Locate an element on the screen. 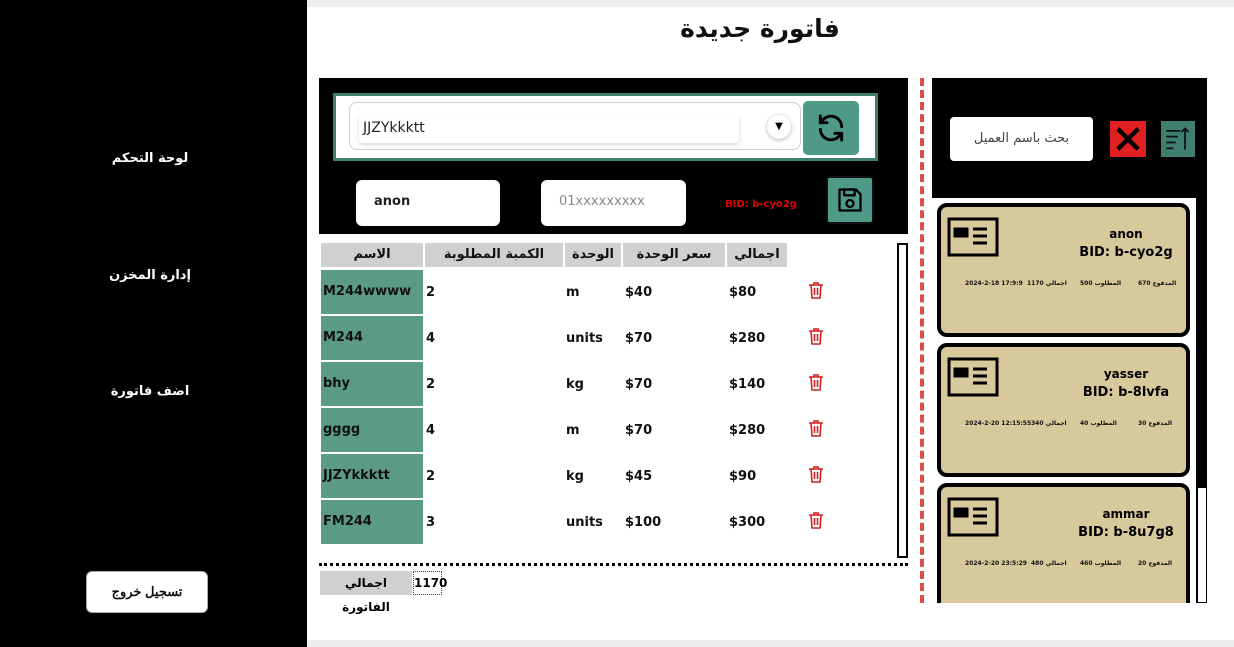 Image resolution: width=1234 pixels, height=647 pixels. clear-search-button is located at coordinates (1128, 139).